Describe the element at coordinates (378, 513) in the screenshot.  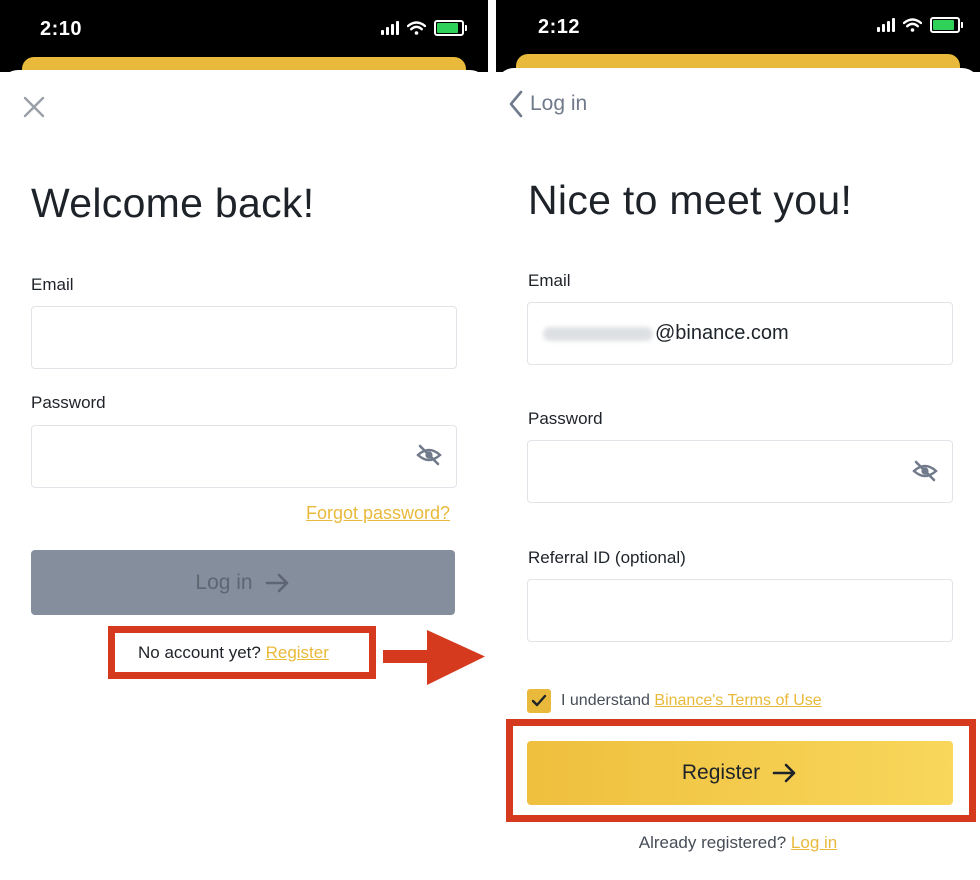
I see `forgot-password-link: Forgot password?` at that location.